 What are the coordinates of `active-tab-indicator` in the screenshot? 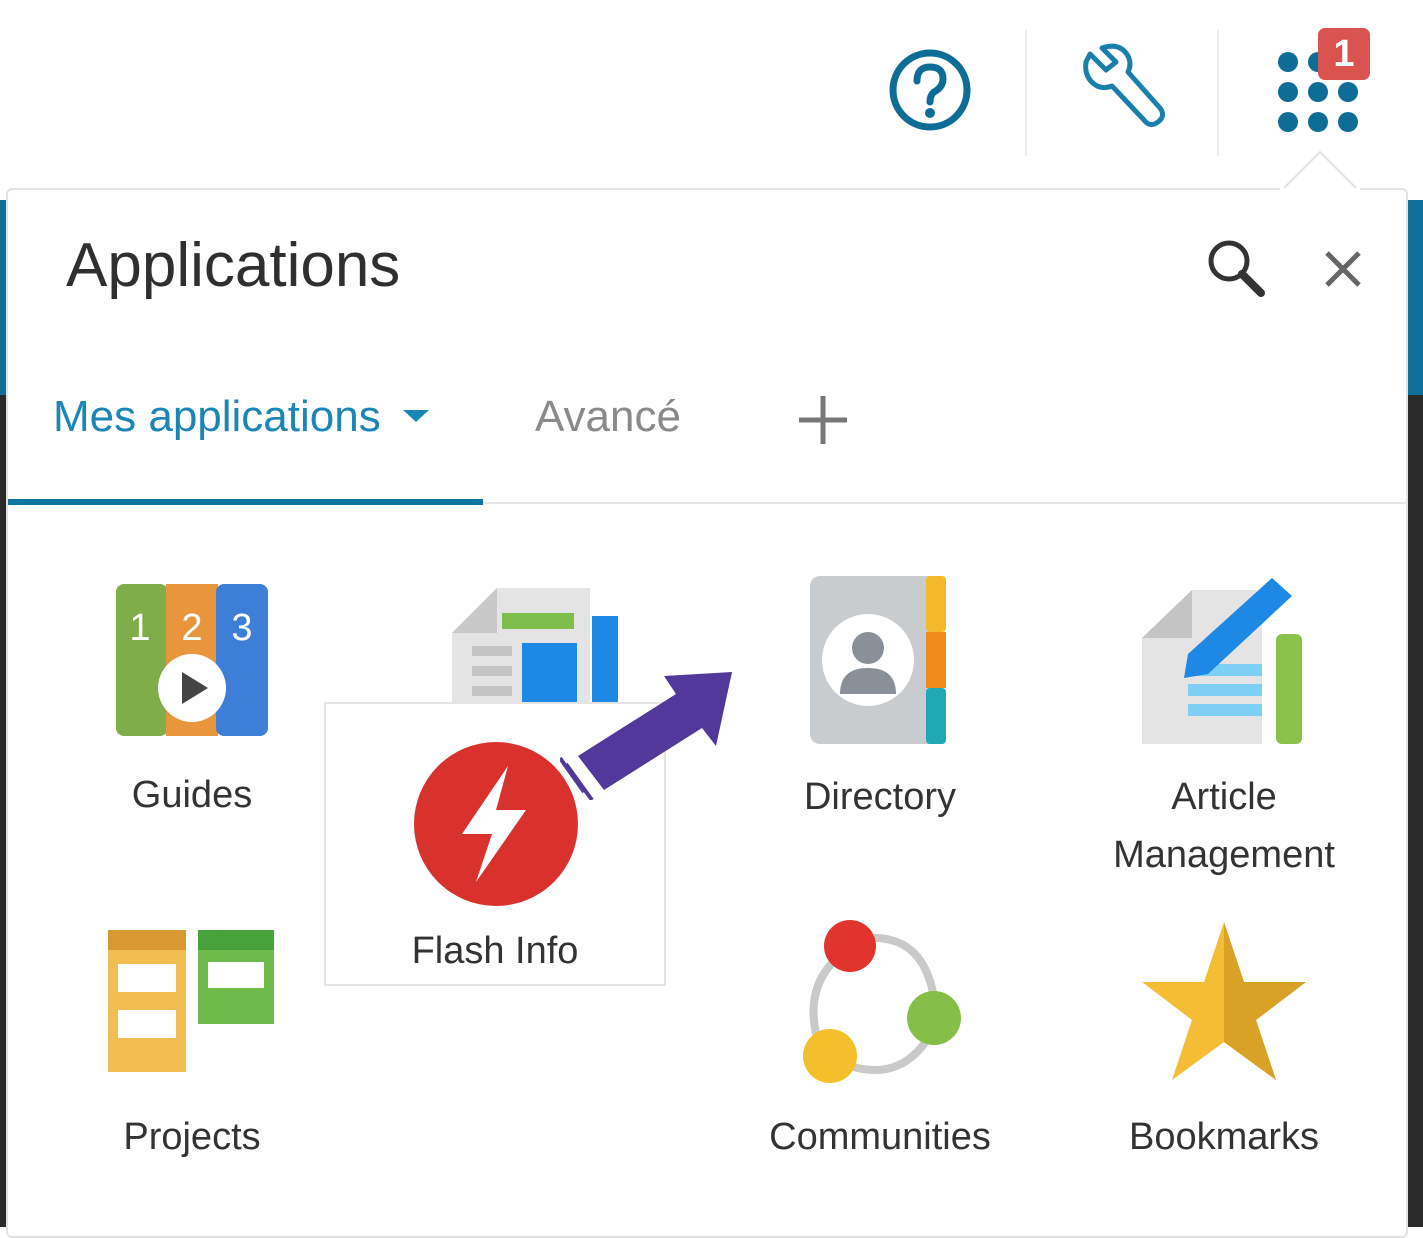 It's located at (245, 502).